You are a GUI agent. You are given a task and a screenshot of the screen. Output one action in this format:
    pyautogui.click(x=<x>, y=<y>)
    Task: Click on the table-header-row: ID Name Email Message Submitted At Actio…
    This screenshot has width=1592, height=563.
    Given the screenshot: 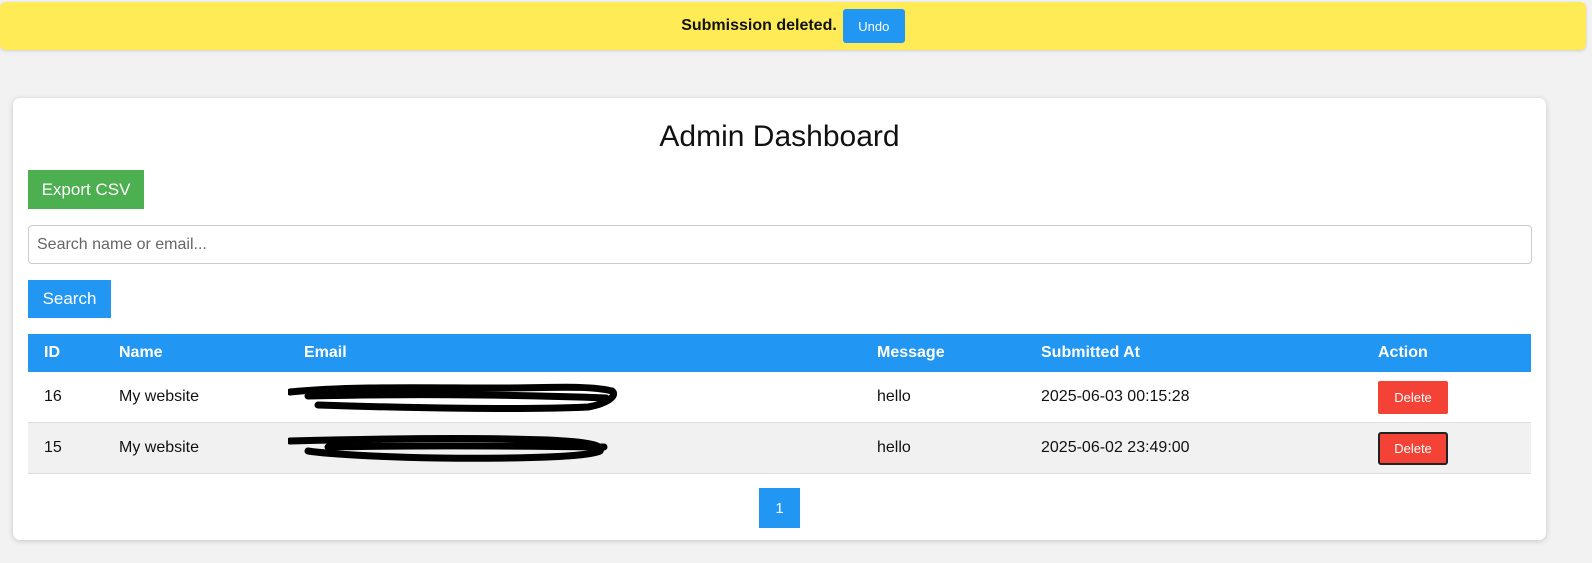 What is the action you would take?
    pyautogui.click(x=779, y=353)
    